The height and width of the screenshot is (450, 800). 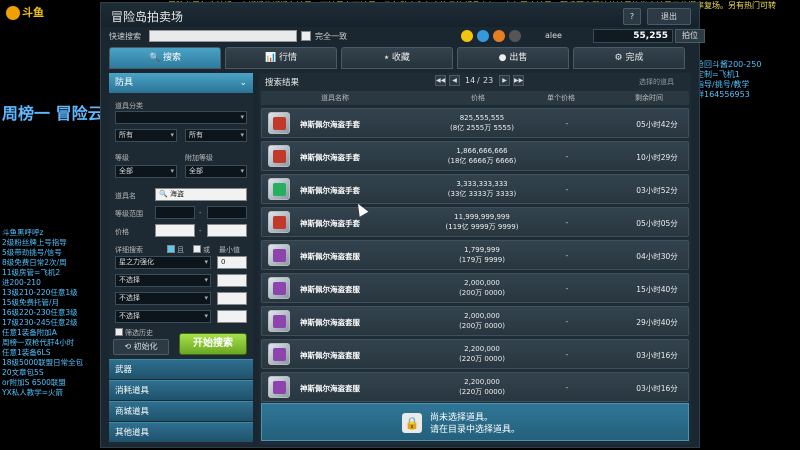 What do you see at coordinates (216, 171) in the screenshot?
I see `extra-level-select: 全部 ▾` at bounding box center [216, 171].